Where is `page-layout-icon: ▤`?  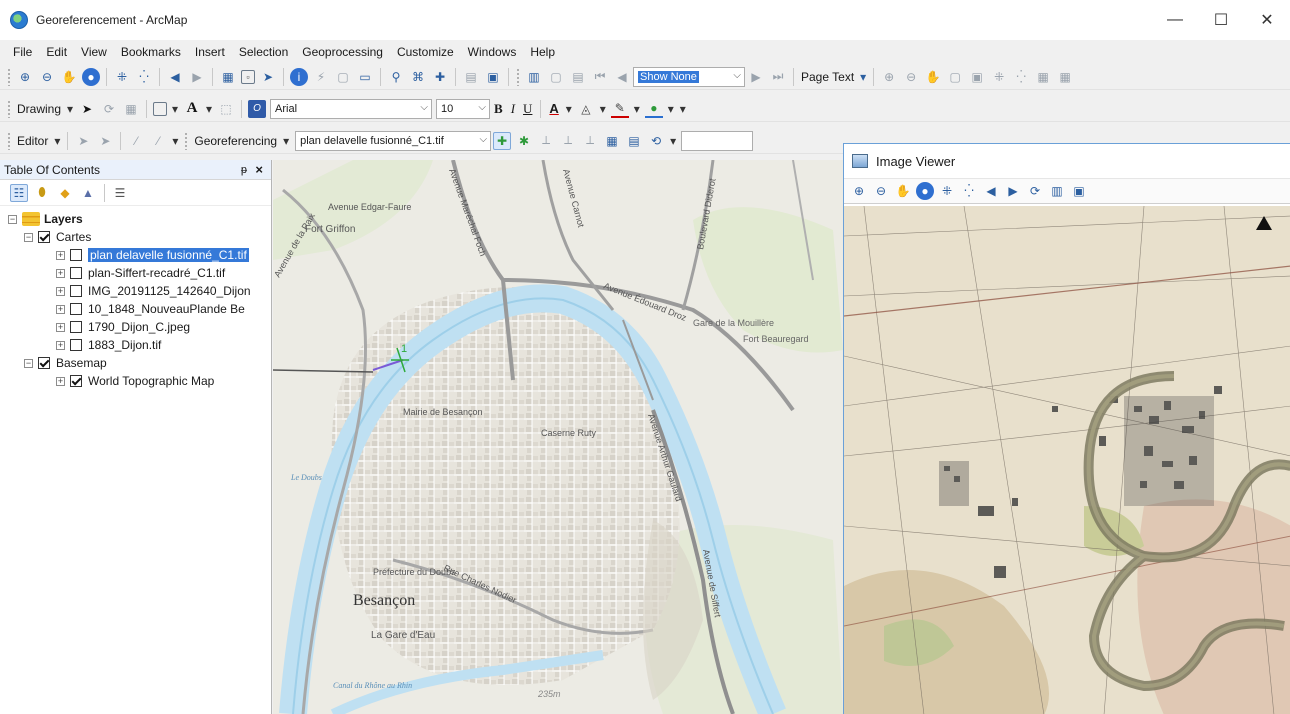
page-layout-icon: ▤ is located at coordinates (578, 77).